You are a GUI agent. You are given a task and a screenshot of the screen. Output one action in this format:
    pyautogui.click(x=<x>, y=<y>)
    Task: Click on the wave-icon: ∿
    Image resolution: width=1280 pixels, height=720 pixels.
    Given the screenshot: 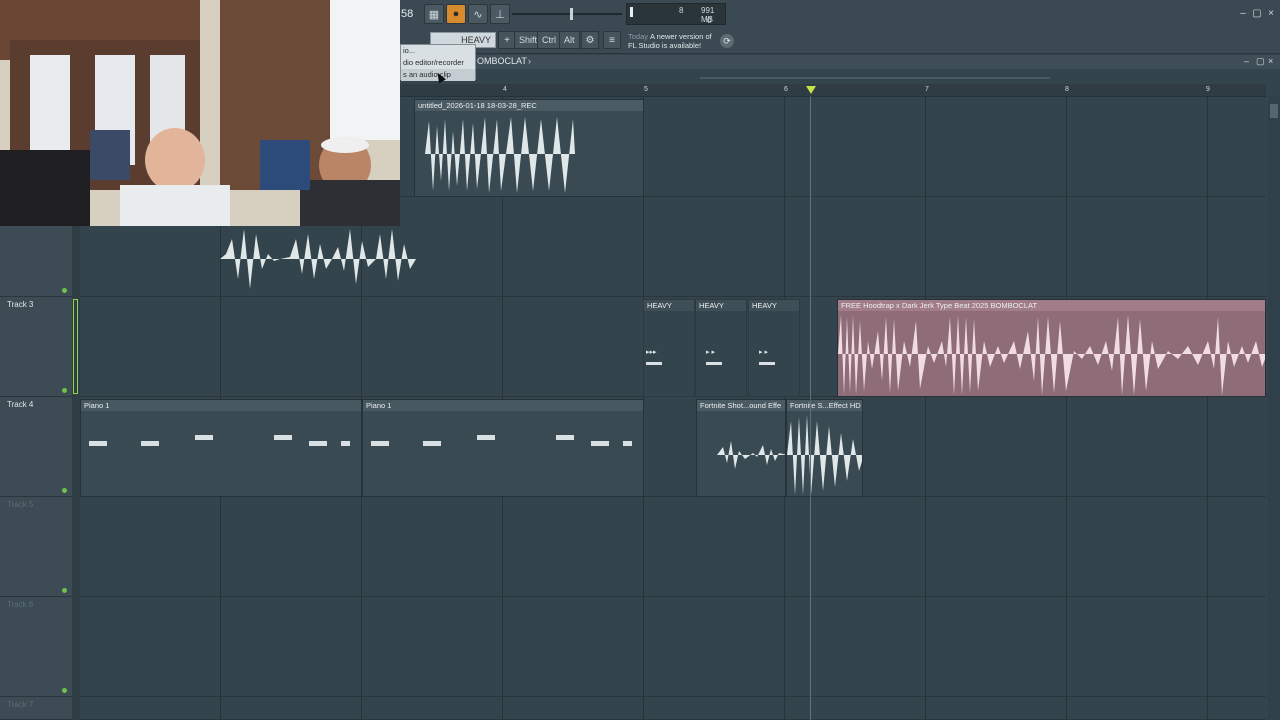 What is the action you would take?
    pyautogui.click(x=478, y=14)
    